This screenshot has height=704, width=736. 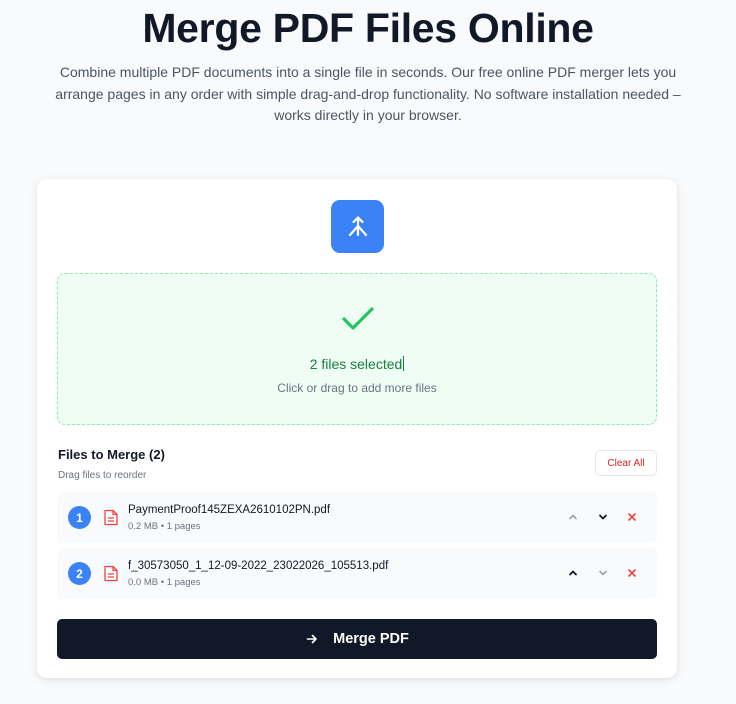 What do you see at coordinates (79, 517) in the screenshot?
I see `file-order-badge: 1` at bounding box center [79, 517].